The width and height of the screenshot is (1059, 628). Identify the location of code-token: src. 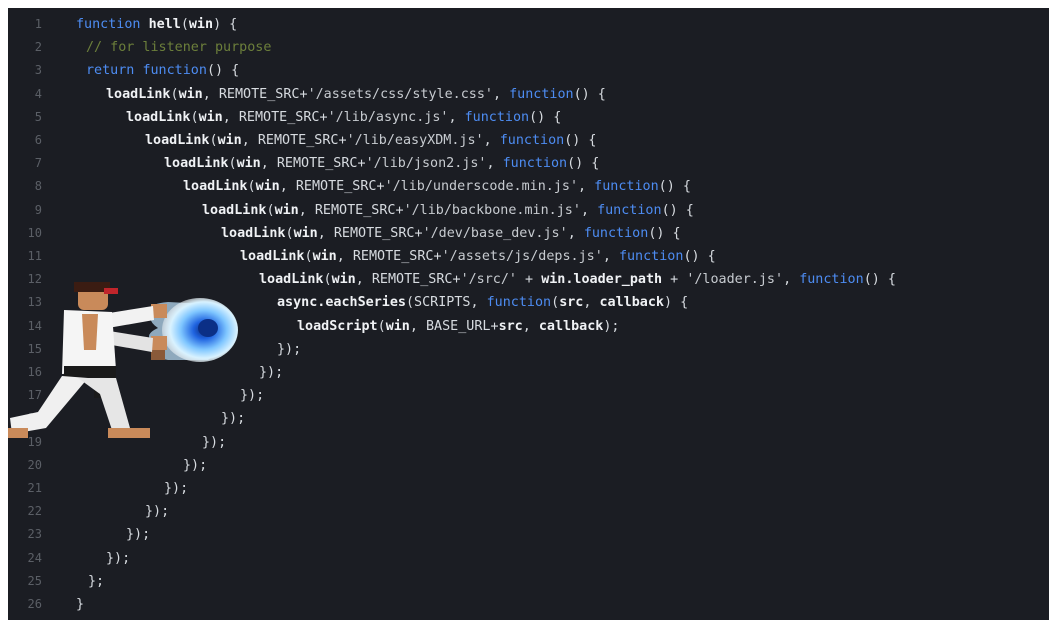
(510, 326).